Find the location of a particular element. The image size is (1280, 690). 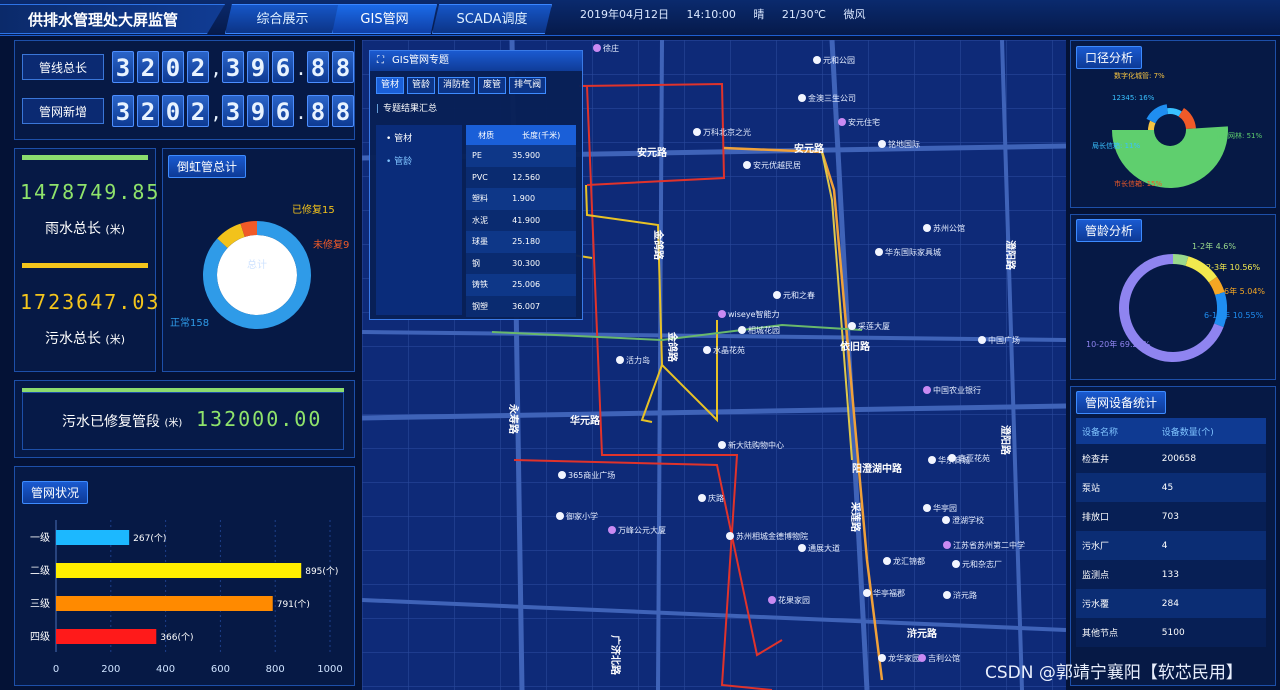

gis-table-row: 钢塑 36.007 is located at coordinates (521, 306).